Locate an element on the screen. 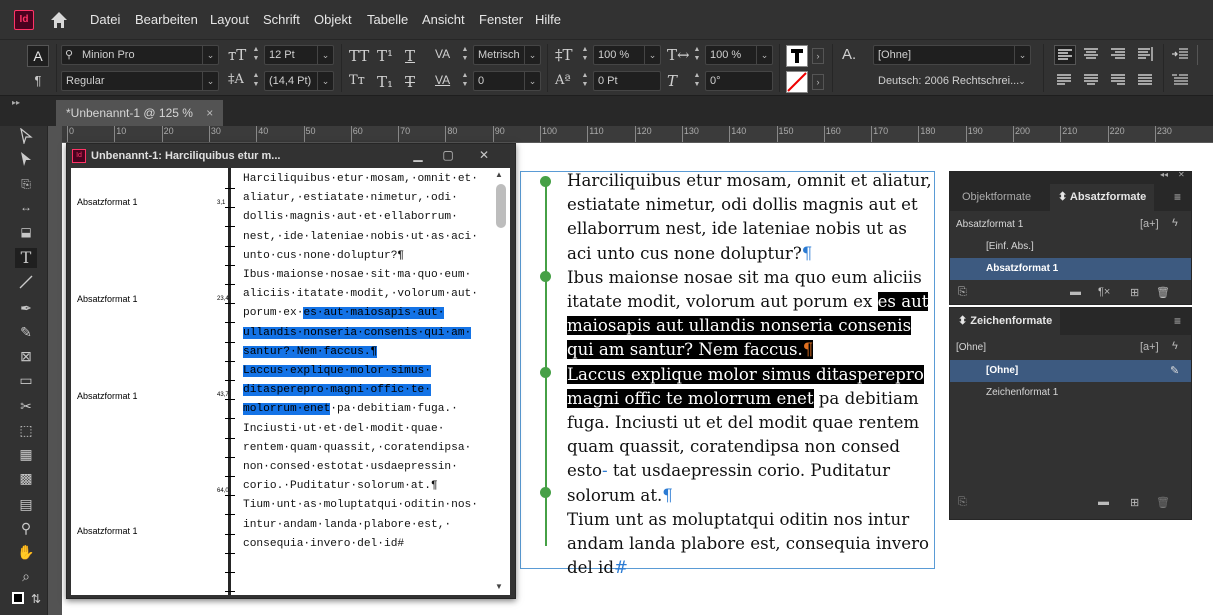  paragraph-style-item: [Einf. Abs.] is located at coordinates (1070, 247).